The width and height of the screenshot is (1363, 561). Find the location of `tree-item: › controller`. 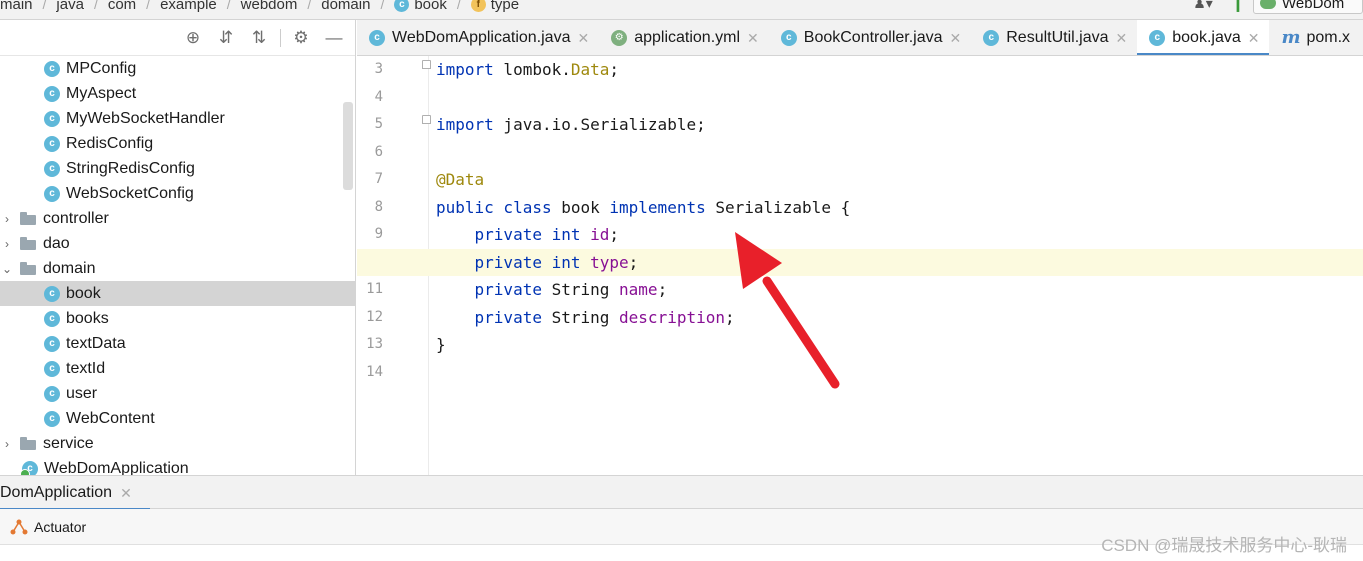

tree-item: › controller is located at coordinates (177, 218).